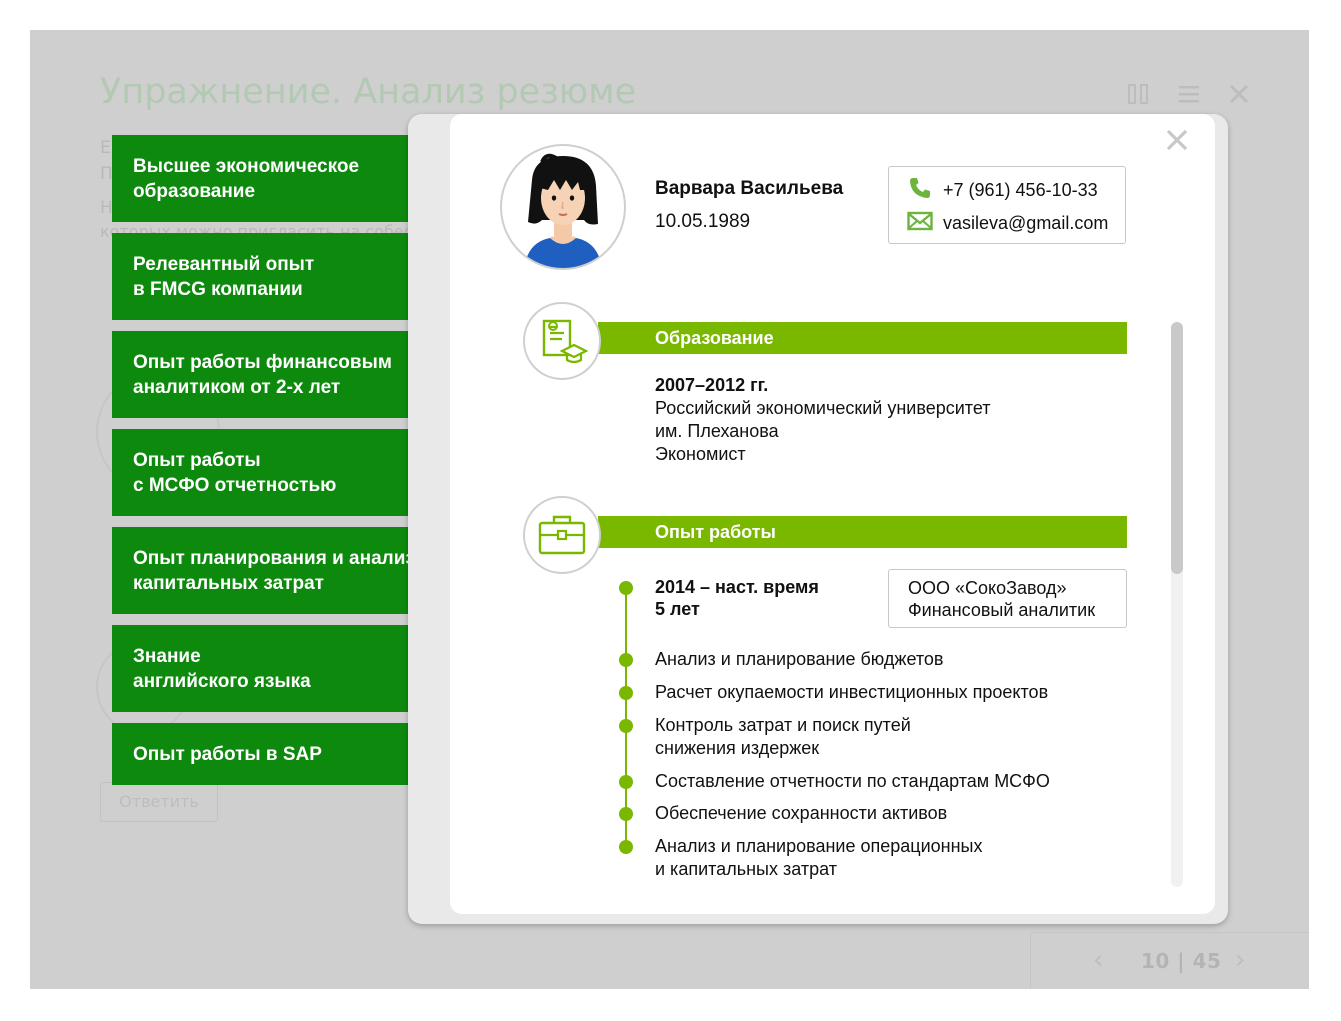 This screenshot has height=1021, width=1341. I want to click on criterion-card-label: английского языка, so click(222, 681).